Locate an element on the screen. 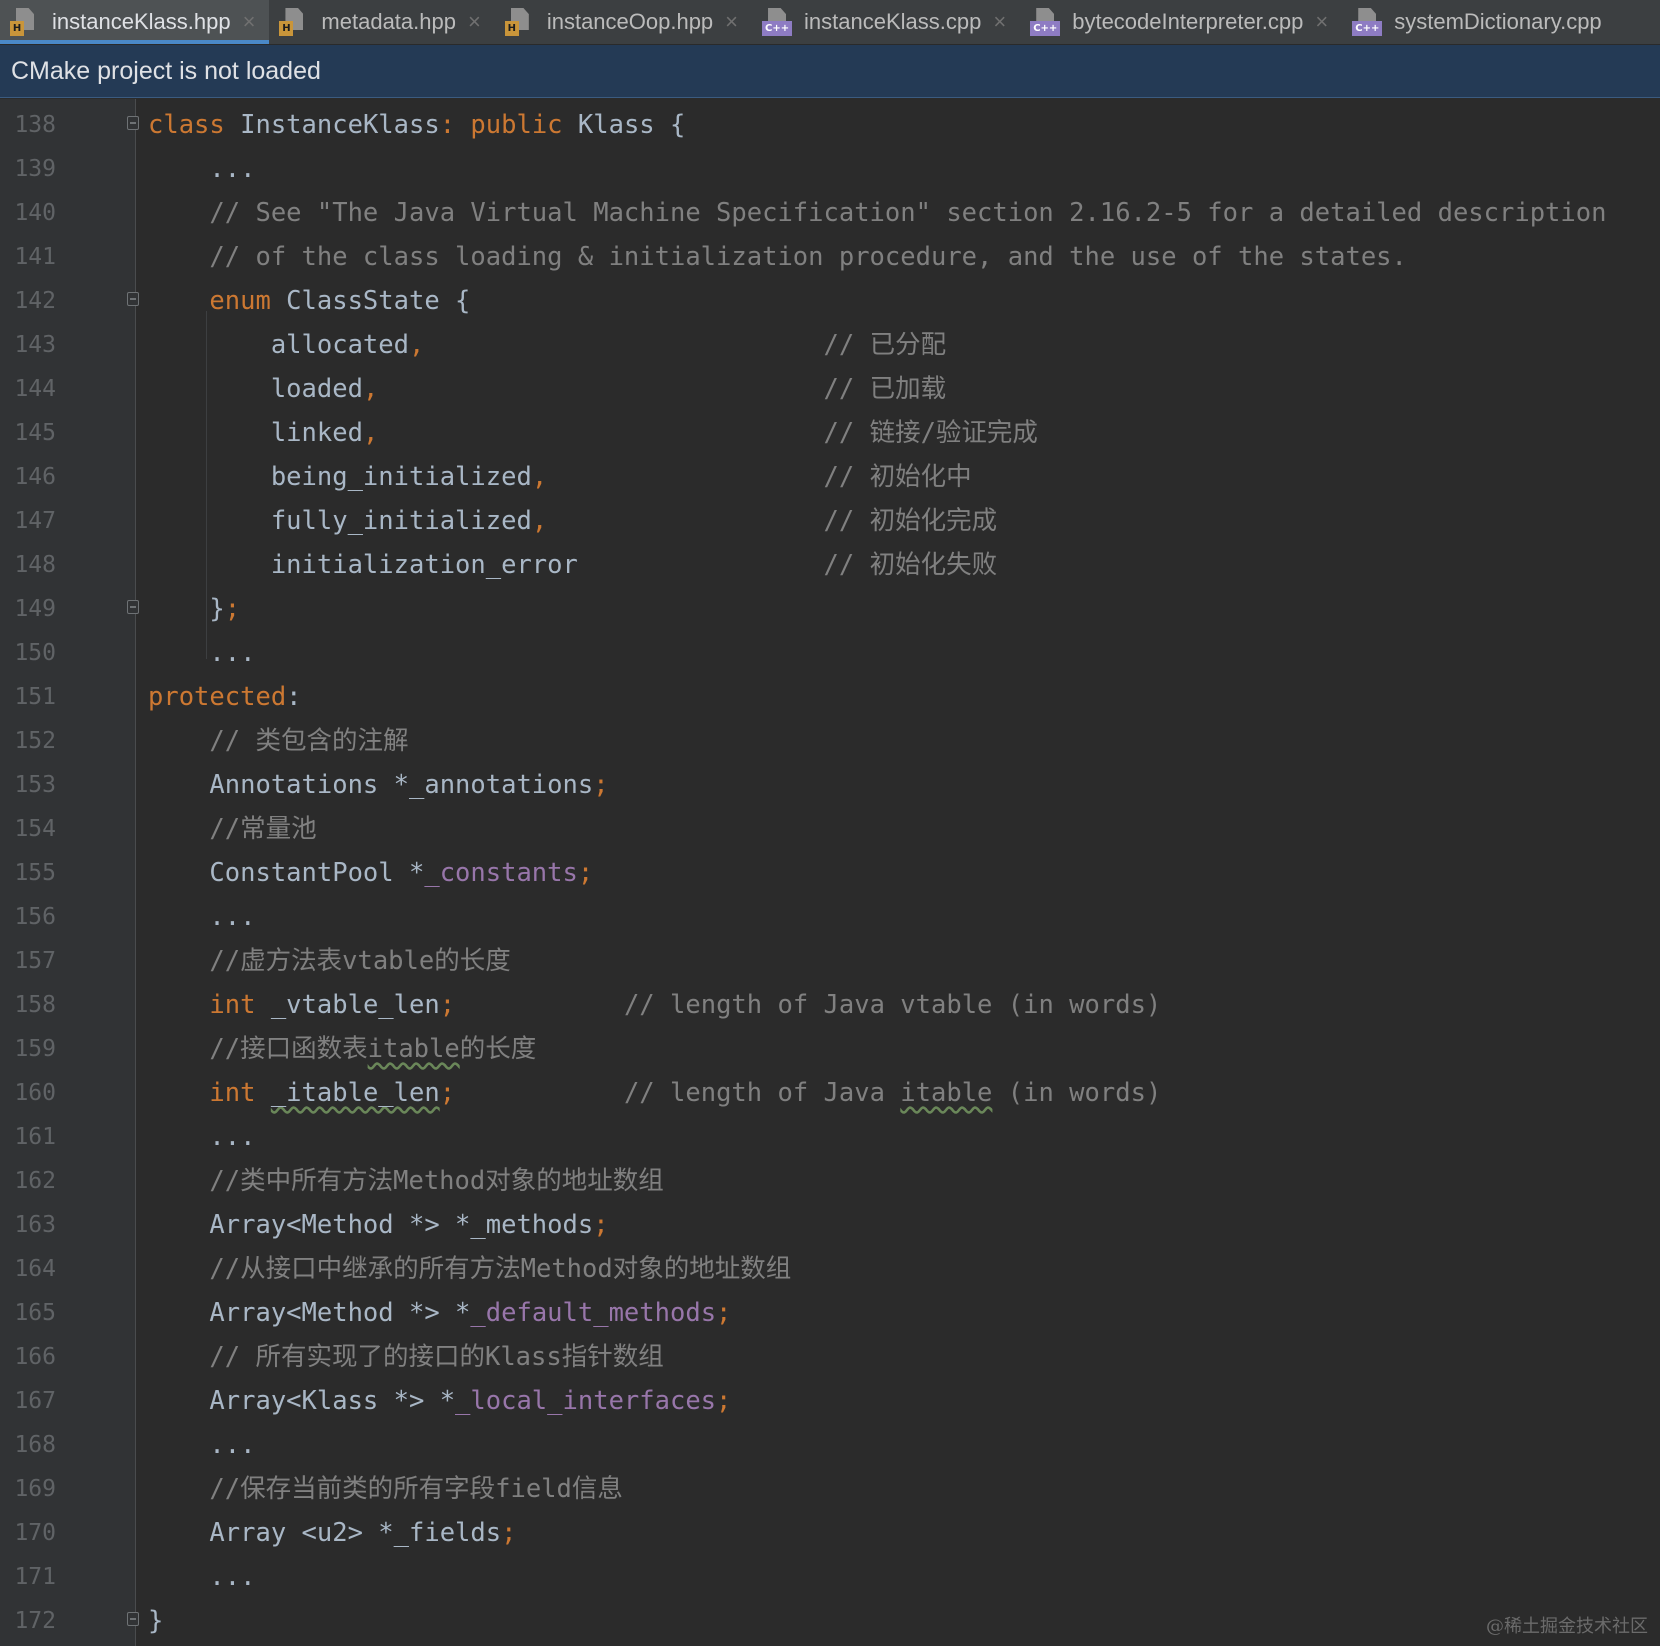 The width and height of the screenshot is (1660, 1646). code-line: 162 //类中所有方法Method对象的地址数组 is located at coordinates (830, 1181).